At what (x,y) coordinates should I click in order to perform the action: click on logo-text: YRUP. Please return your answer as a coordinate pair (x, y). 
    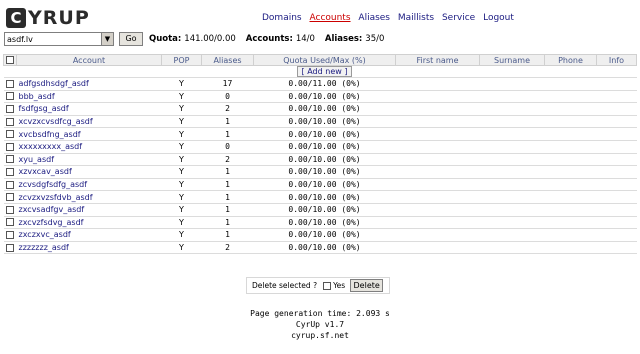
    Looking at the image, I should click on (59, 18).